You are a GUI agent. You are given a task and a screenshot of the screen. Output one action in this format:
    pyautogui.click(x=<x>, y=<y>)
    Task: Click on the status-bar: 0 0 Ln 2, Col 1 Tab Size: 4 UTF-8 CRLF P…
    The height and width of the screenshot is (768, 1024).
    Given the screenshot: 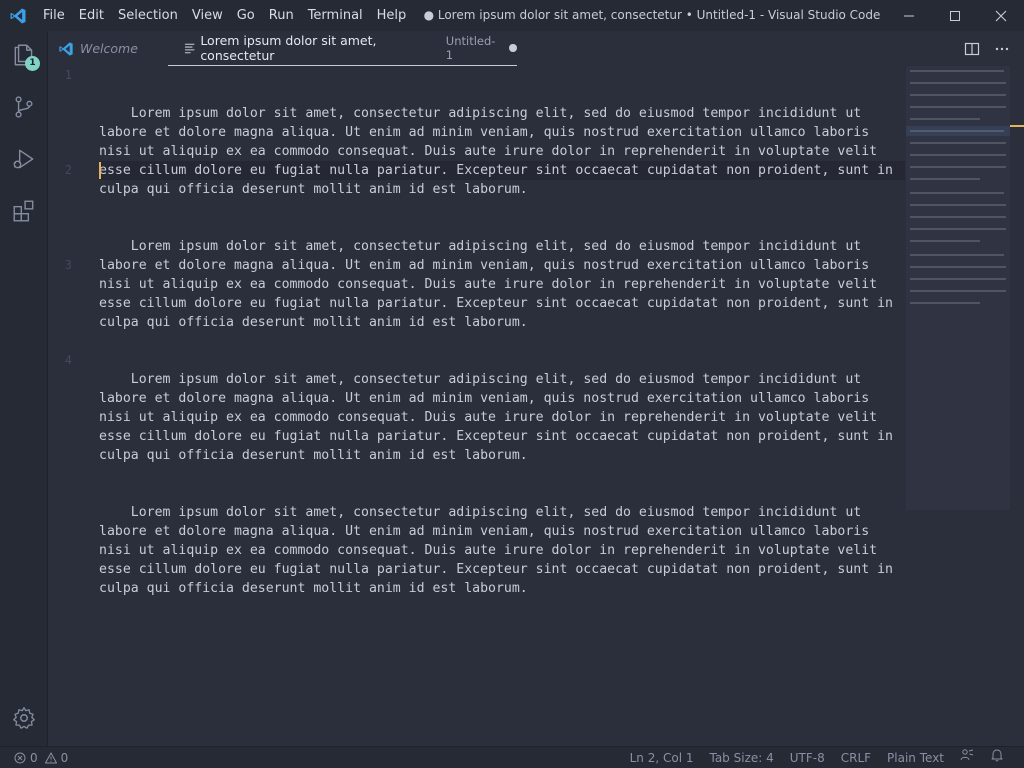 What is the action you would take?
    pyautogui.click(x=512, y=757)
    